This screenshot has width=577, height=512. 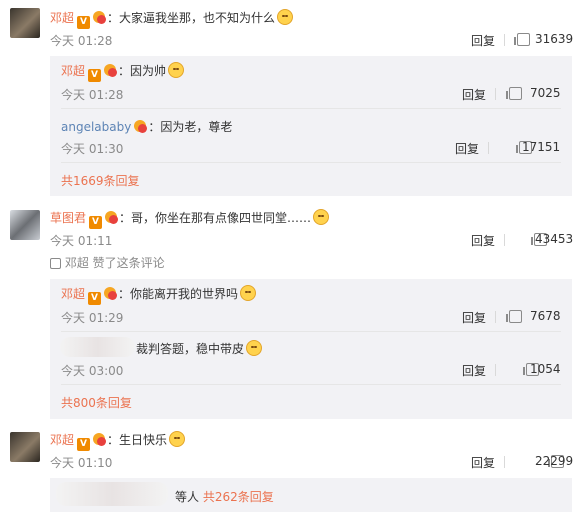 I want to click on reply-time: 今天 01:28, so click(x=92, y=95).